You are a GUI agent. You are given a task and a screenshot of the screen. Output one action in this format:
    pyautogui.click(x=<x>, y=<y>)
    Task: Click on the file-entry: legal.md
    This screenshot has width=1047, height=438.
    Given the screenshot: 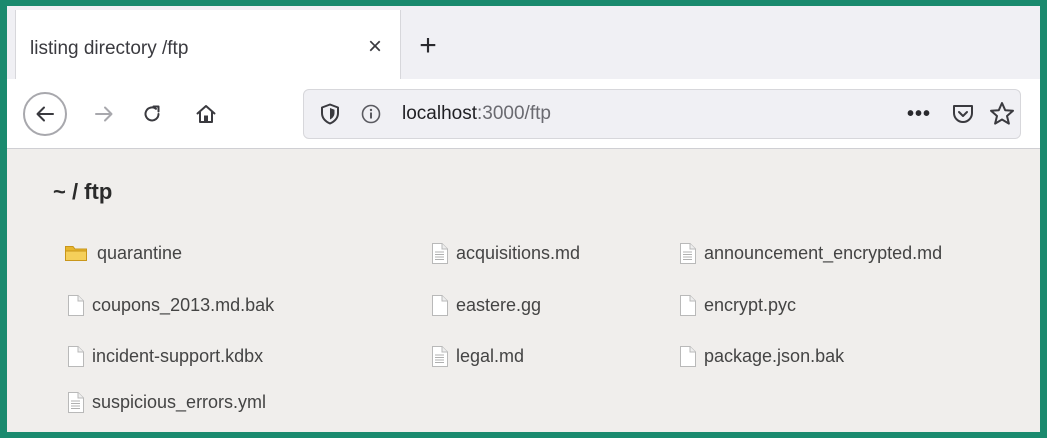 What is the action you would take?
    pyautogui.click(x=477, y=356)
    